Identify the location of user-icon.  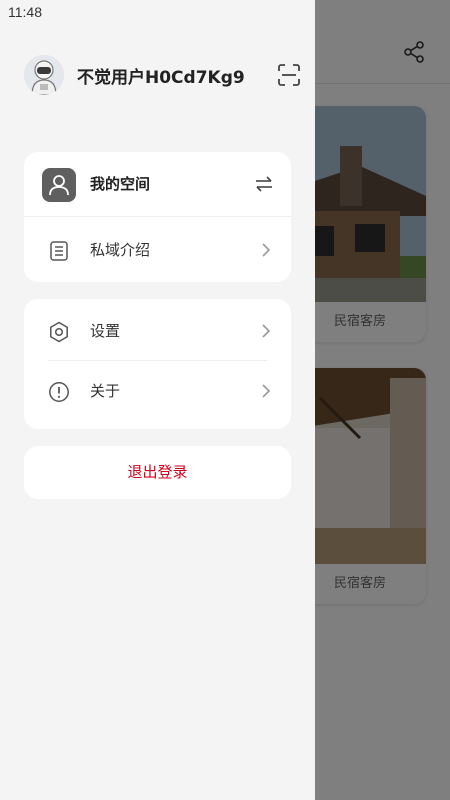
(59, 185).